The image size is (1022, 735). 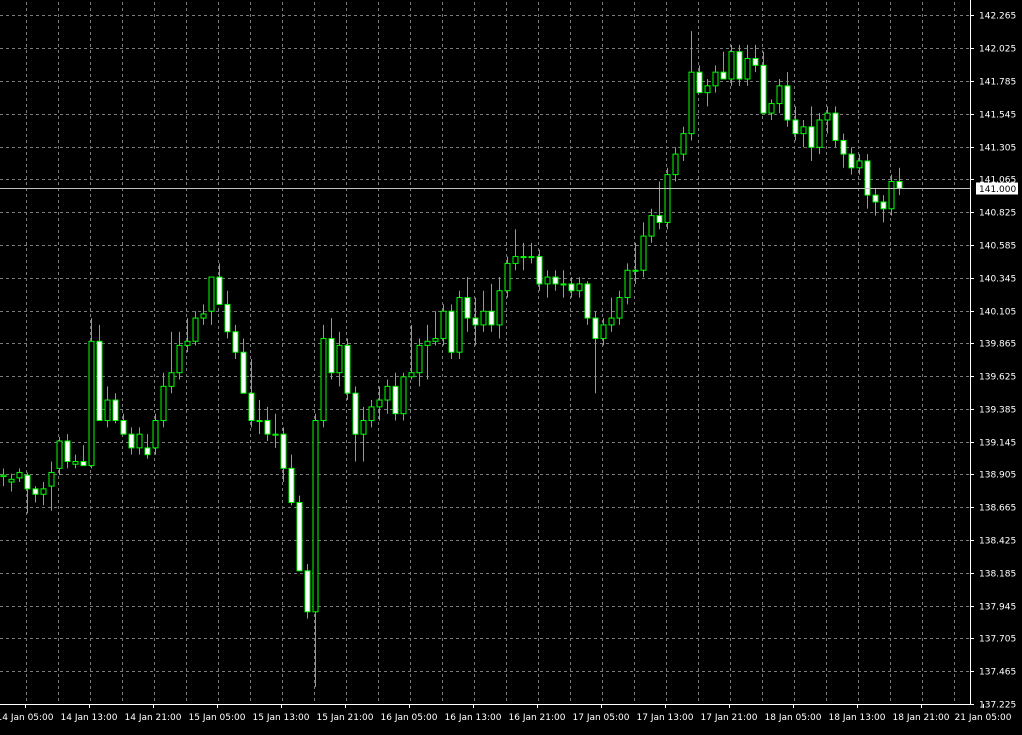 What do you see at coordinates (997, 247) in the screenshot?
I see `y-tick-label: 140.585` at bounding box center [997, 247].